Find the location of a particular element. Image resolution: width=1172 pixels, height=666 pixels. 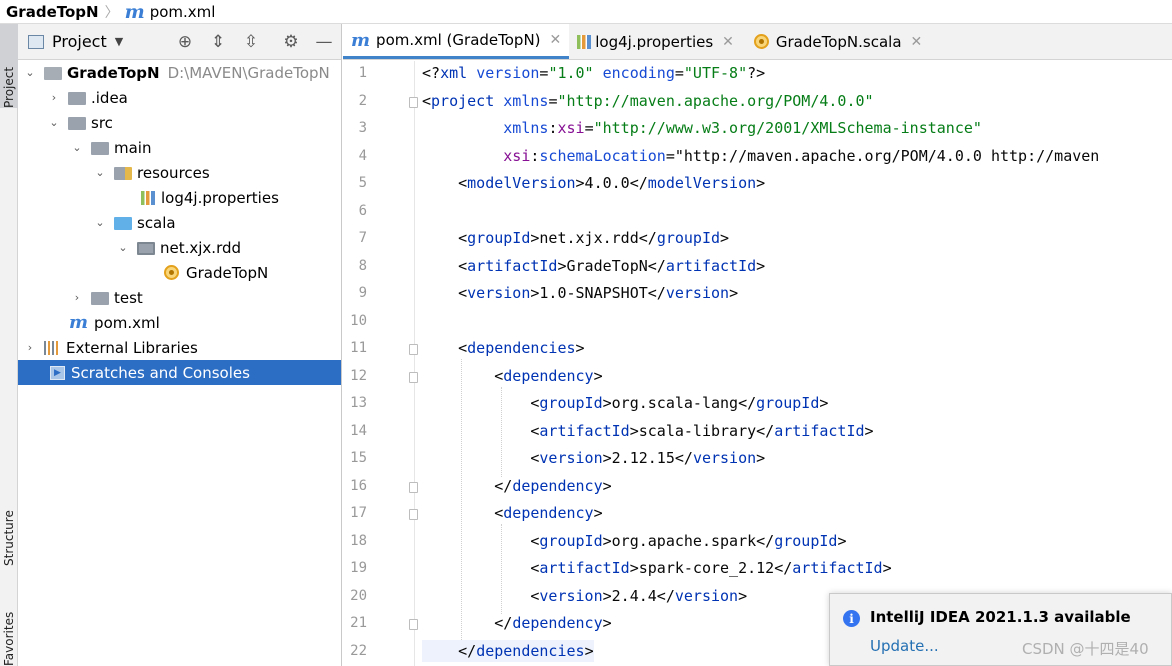

collapse-all-icon: ⇳ is located at coordinates (251, 42).